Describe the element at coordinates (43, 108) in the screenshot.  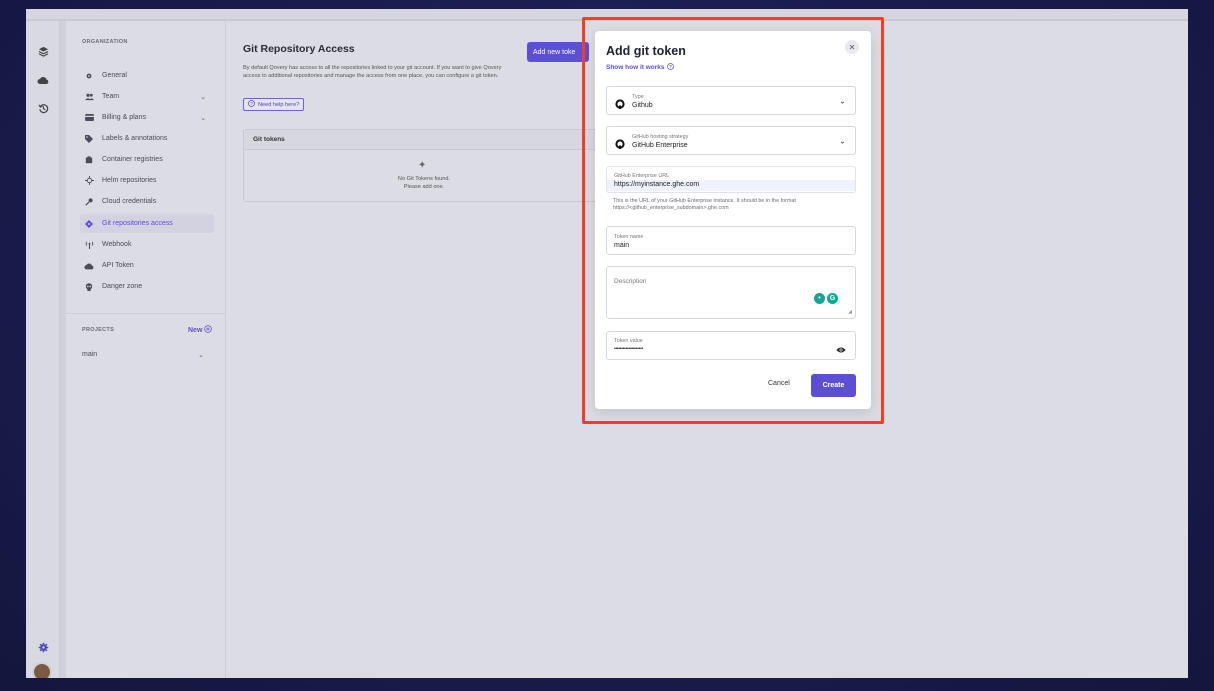
I see `history-icon` at that location.